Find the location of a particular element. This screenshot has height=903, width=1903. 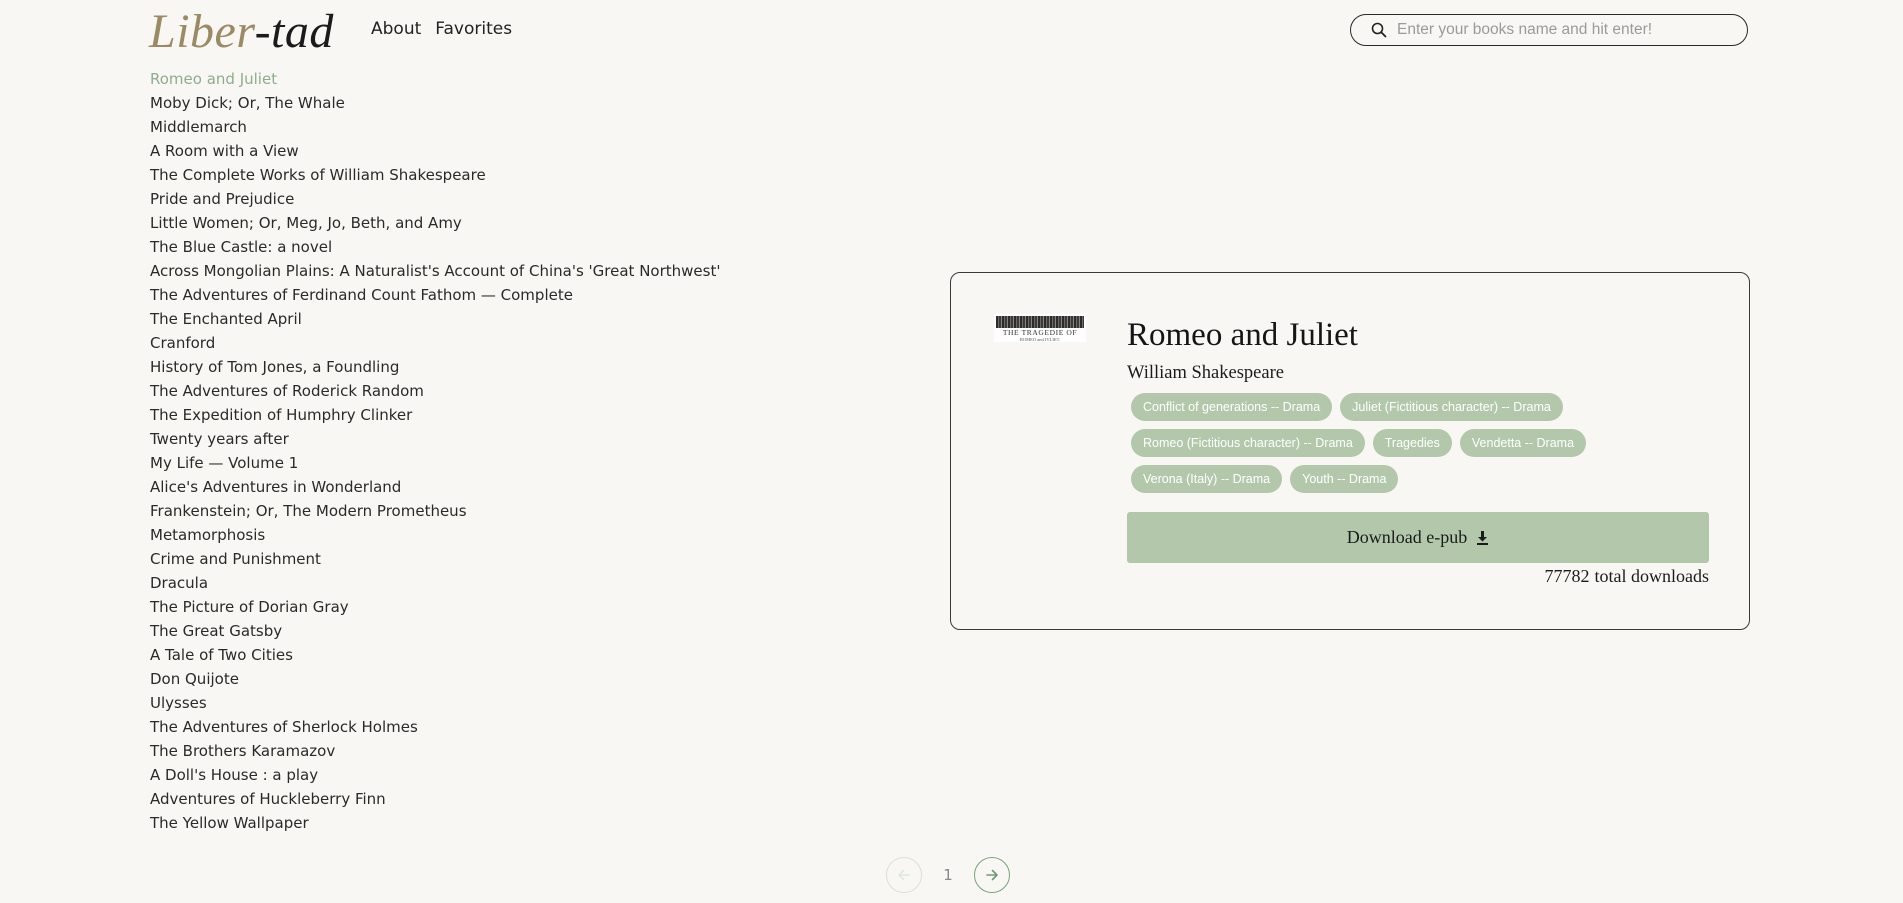

download-button-label: Download e-pub is located at coordinates (1407, 537).